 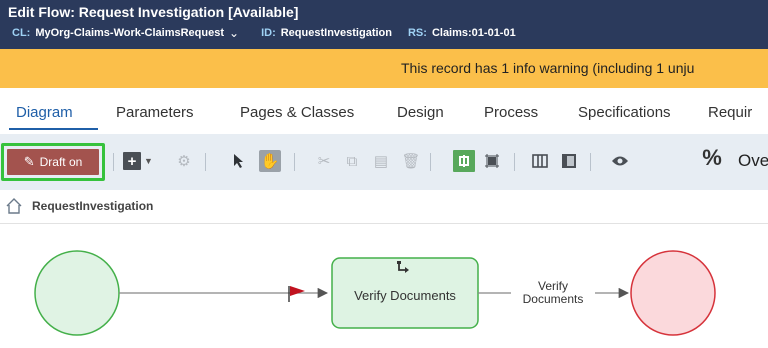 I want to click on copy-icon: ⧉, so click(x=352, y=161).